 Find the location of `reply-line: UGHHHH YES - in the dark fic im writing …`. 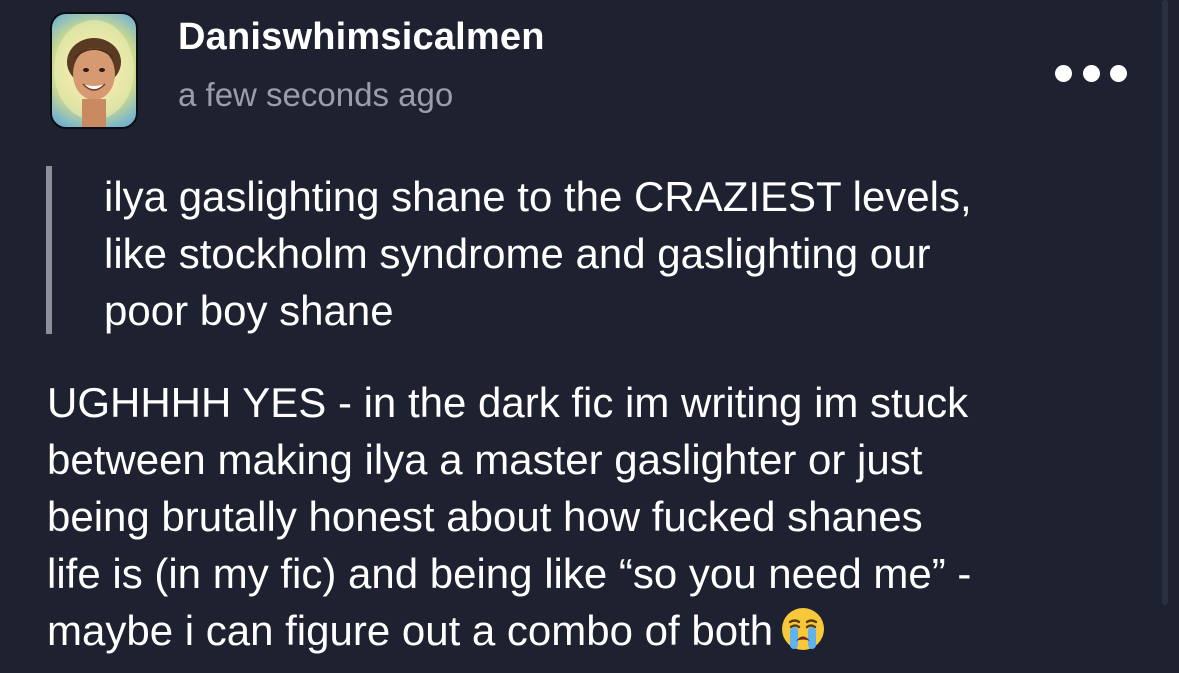

reply-line: UGHHHH YES - in the dark fic im writing … is located at coordinates (508, 402).